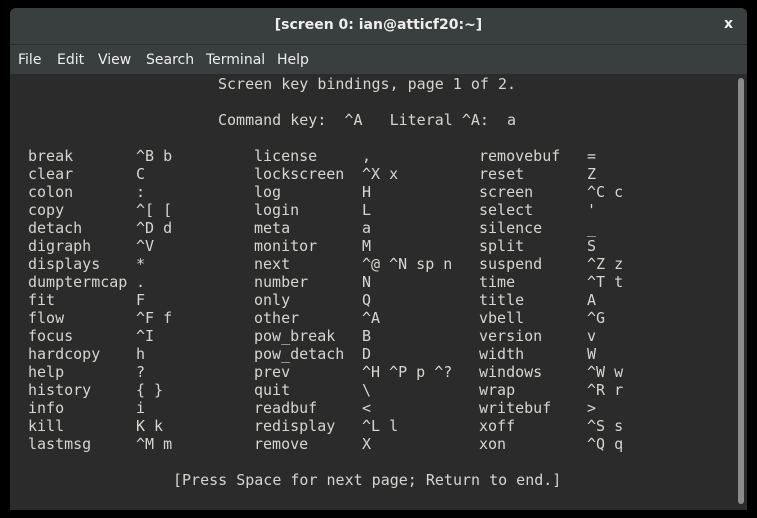 The width and height of the screenshot is (757, 518). What do you see at coordinates (281, 444) in the screenshot?
I see `command-name: remove` at bounding box center [281, 444].